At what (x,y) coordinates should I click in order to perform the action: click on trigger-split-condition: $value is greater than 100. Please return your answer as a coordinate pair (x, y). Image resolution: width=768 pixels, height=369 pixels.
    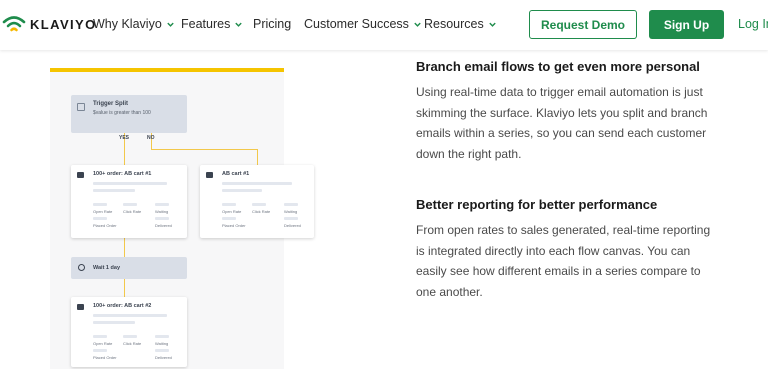
    Looking at the image, I should click on (122, 113).